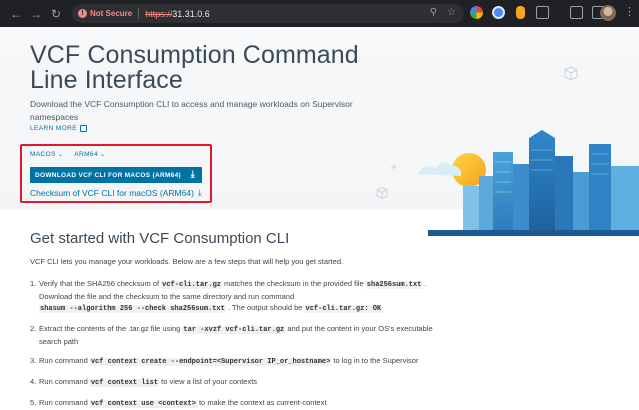 This screenshot has height=410, width=639. Describe the element at coordinates (629, 12) in the screenshot. I see `menu-kebab-icon: ⋮` at that location.